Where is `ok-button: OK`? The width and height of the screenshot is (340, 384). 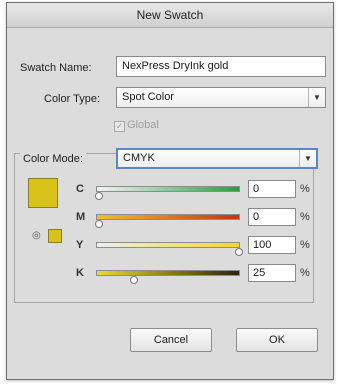
ok-button: OK is located at coordinates (277, 340).